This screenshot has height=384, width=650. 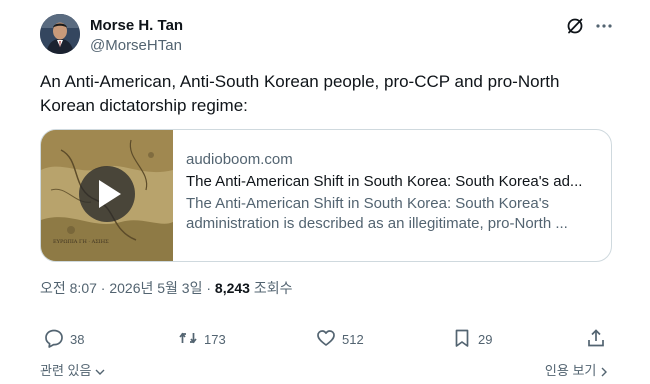 I want to click on repost-count: 173, so click(x=215, y=339).